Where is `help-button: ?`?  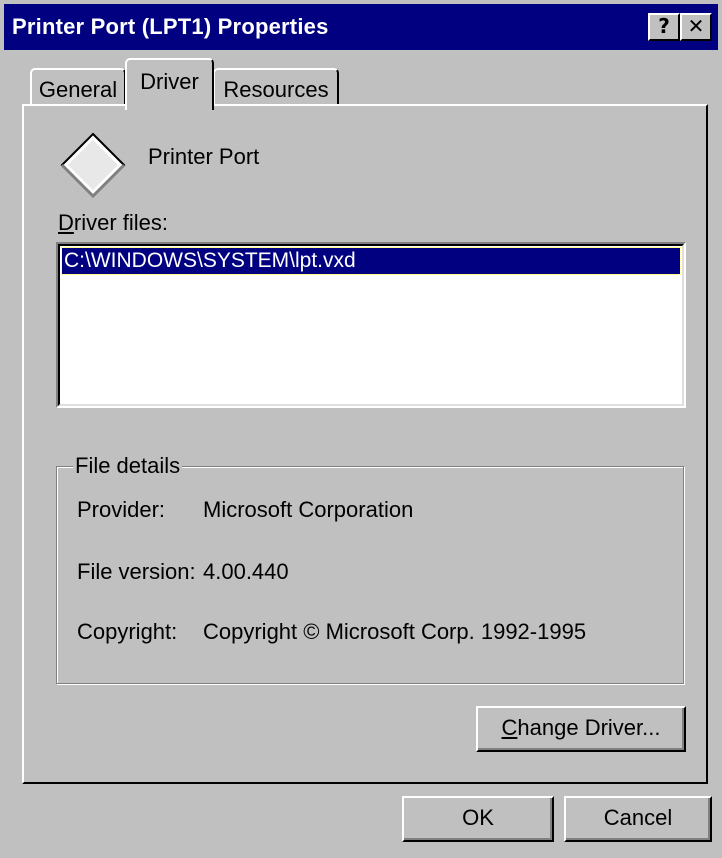
help-button: ? is located at coordinates (664, 27).